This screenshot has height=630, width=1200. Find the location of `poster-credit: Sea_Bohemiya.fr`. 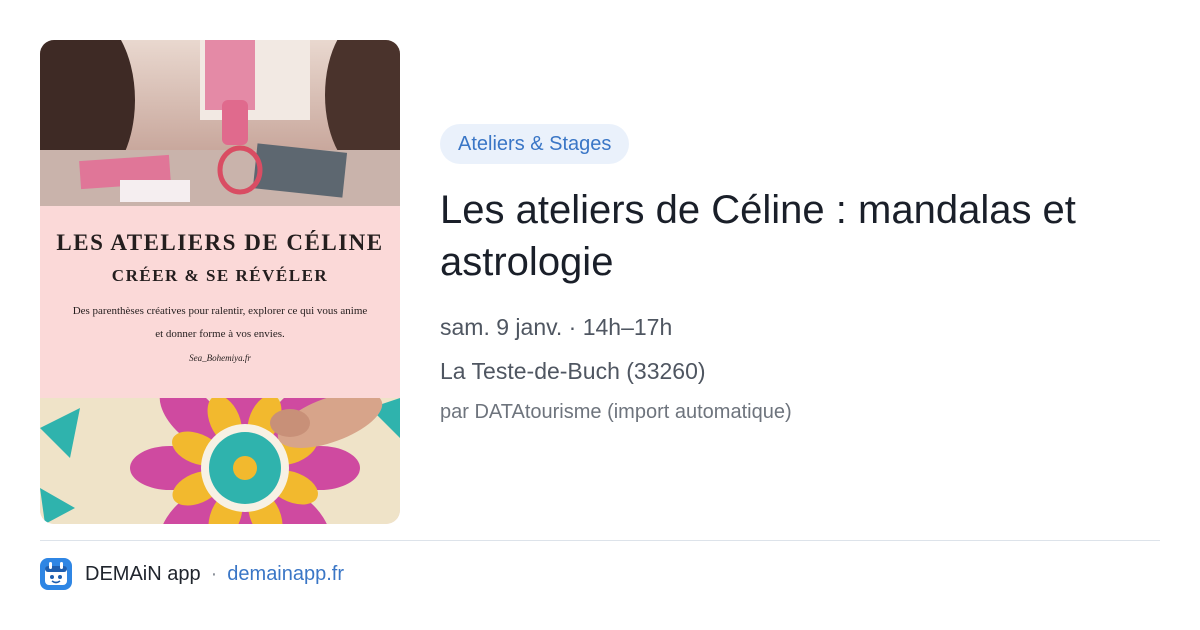

poster-credit: Sea_Bohemiya.fr is located at coordinates (220, 358).